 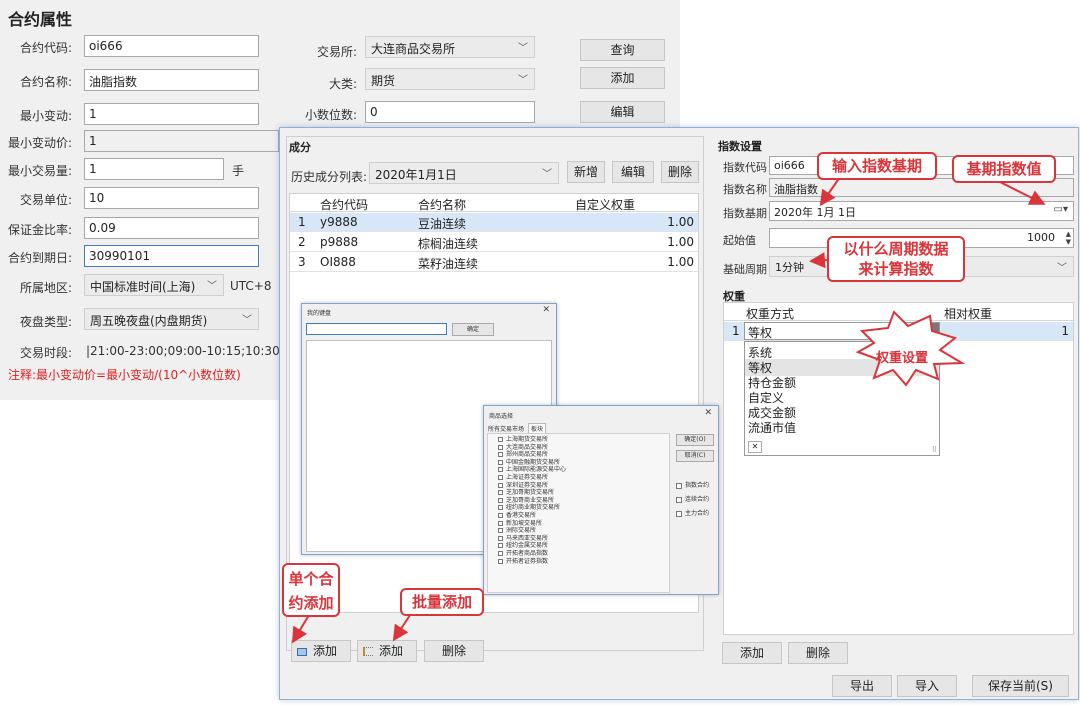 What do you see at coordinates (198, 351) in the screenshot?
I see `hours-value: |21:00-23:00;09:00-10:15;10:30-11:3` at bounding box center [198, 351].